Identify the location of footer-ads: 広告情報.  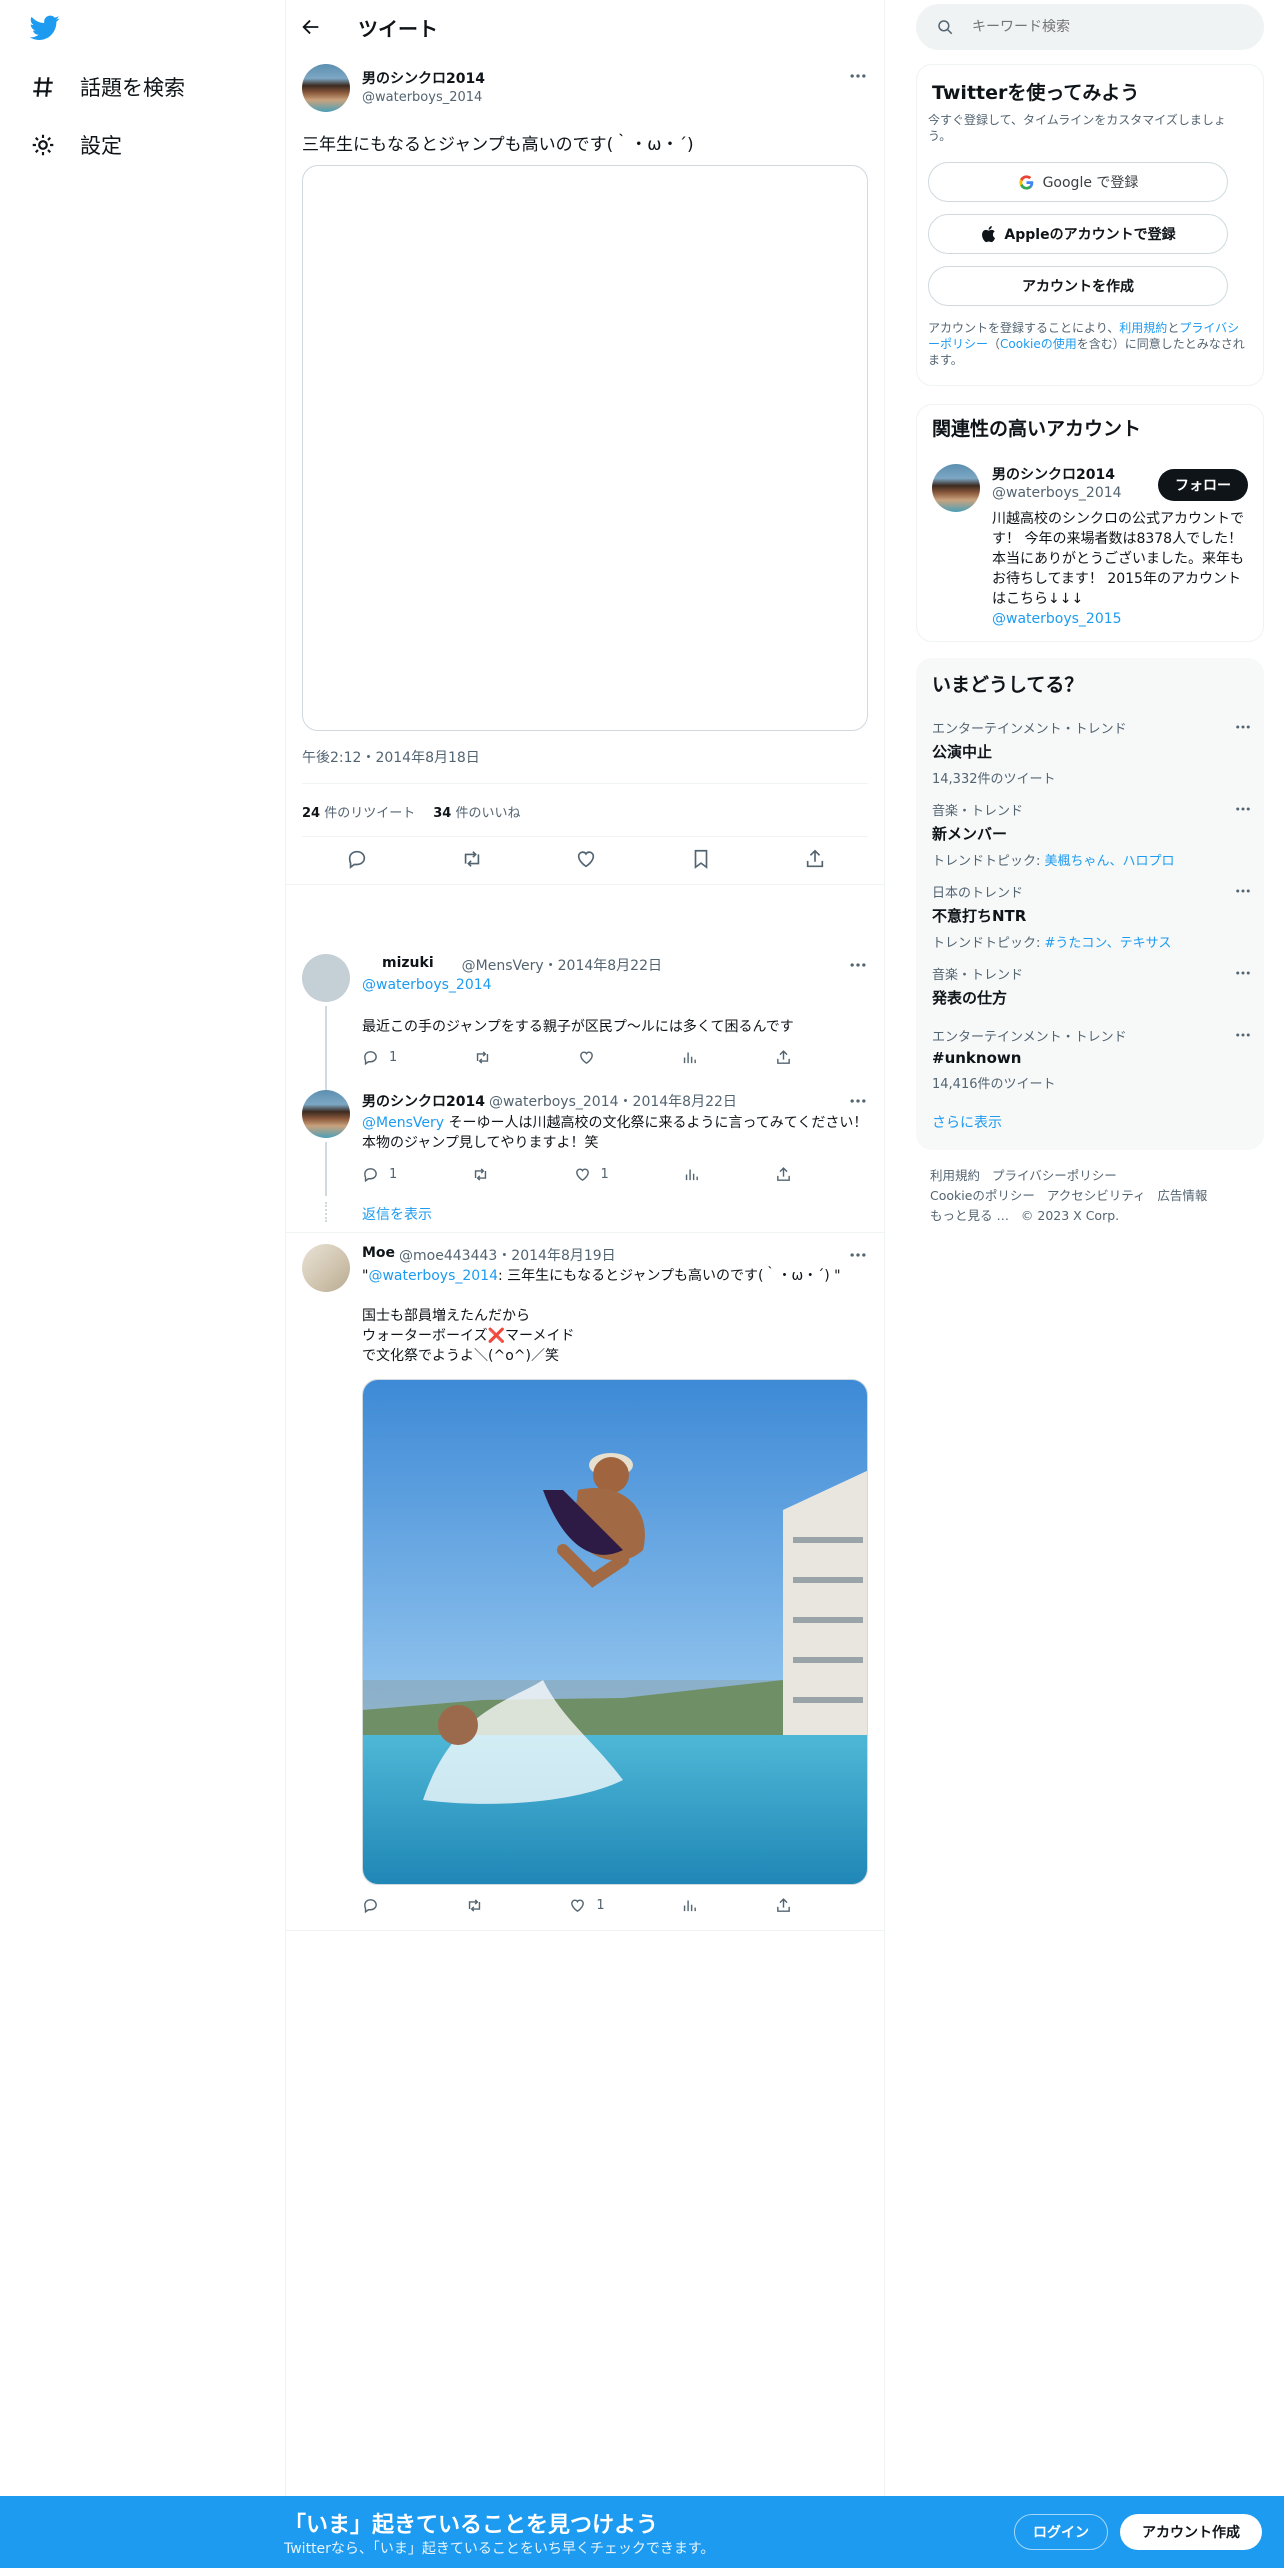
(1182, 1195).